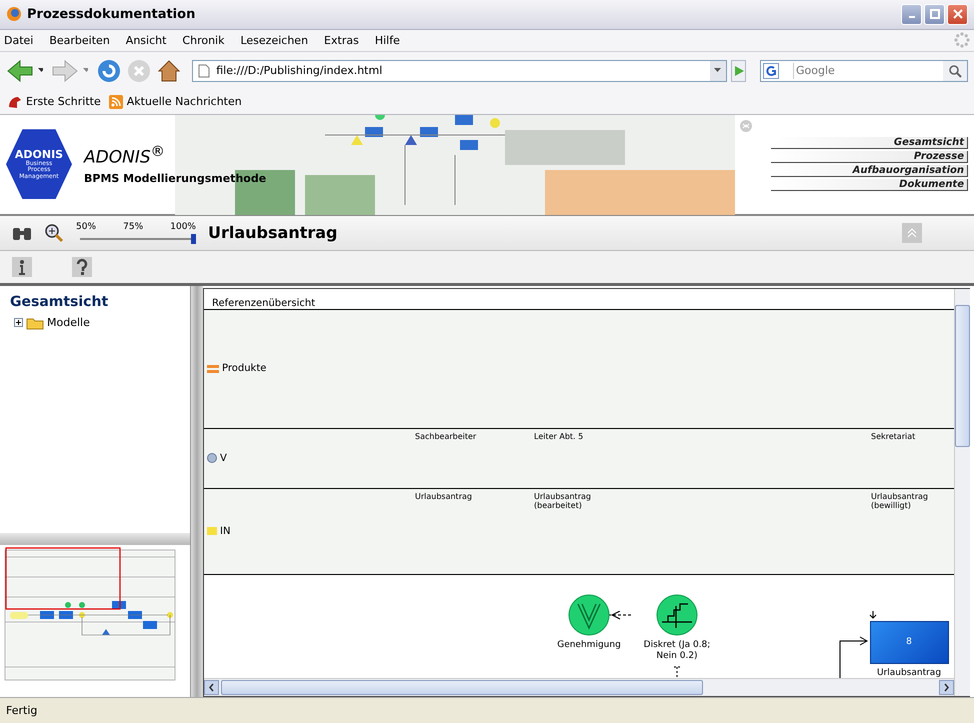 This screenshot has height=723, width=974. What do you see at coordinates (175, 178) in the screenshot?
I see `product-subtitle: BPMS Modellierungsmethode` at bounding box center [175, 178].